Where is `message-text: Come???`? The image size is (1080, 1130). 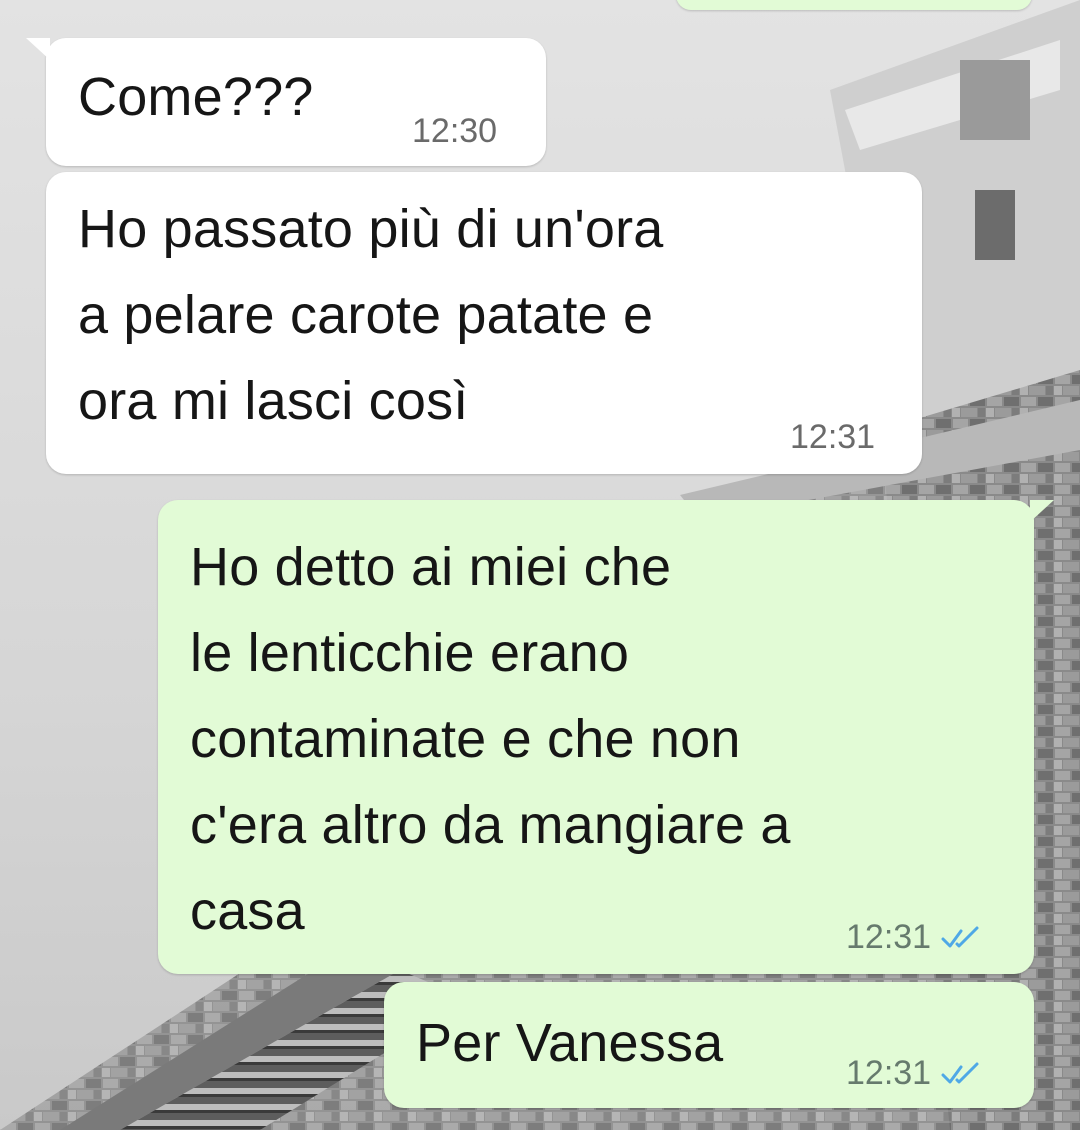 message-text: Come??? is located at coordinates (196, 97).